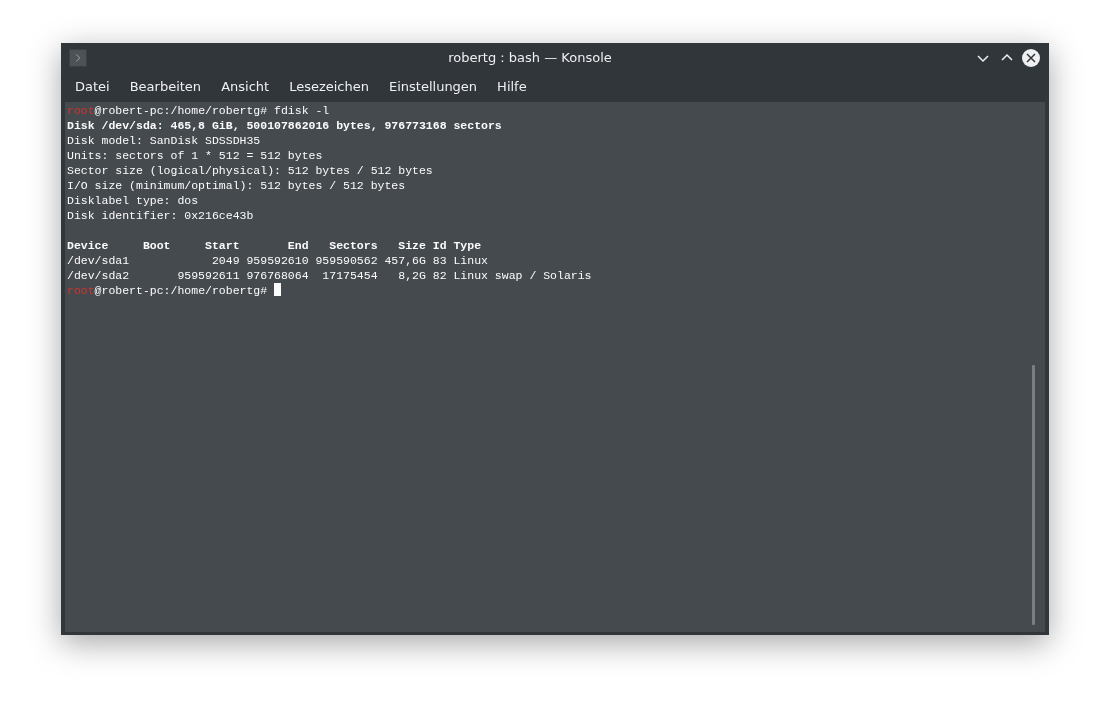 This screenshot has height=715, width=1111. What do you see at coordinates (433, 87) in the screenshot?
I see `menu-item: Einstellungen` at bounding box center [433, 87].